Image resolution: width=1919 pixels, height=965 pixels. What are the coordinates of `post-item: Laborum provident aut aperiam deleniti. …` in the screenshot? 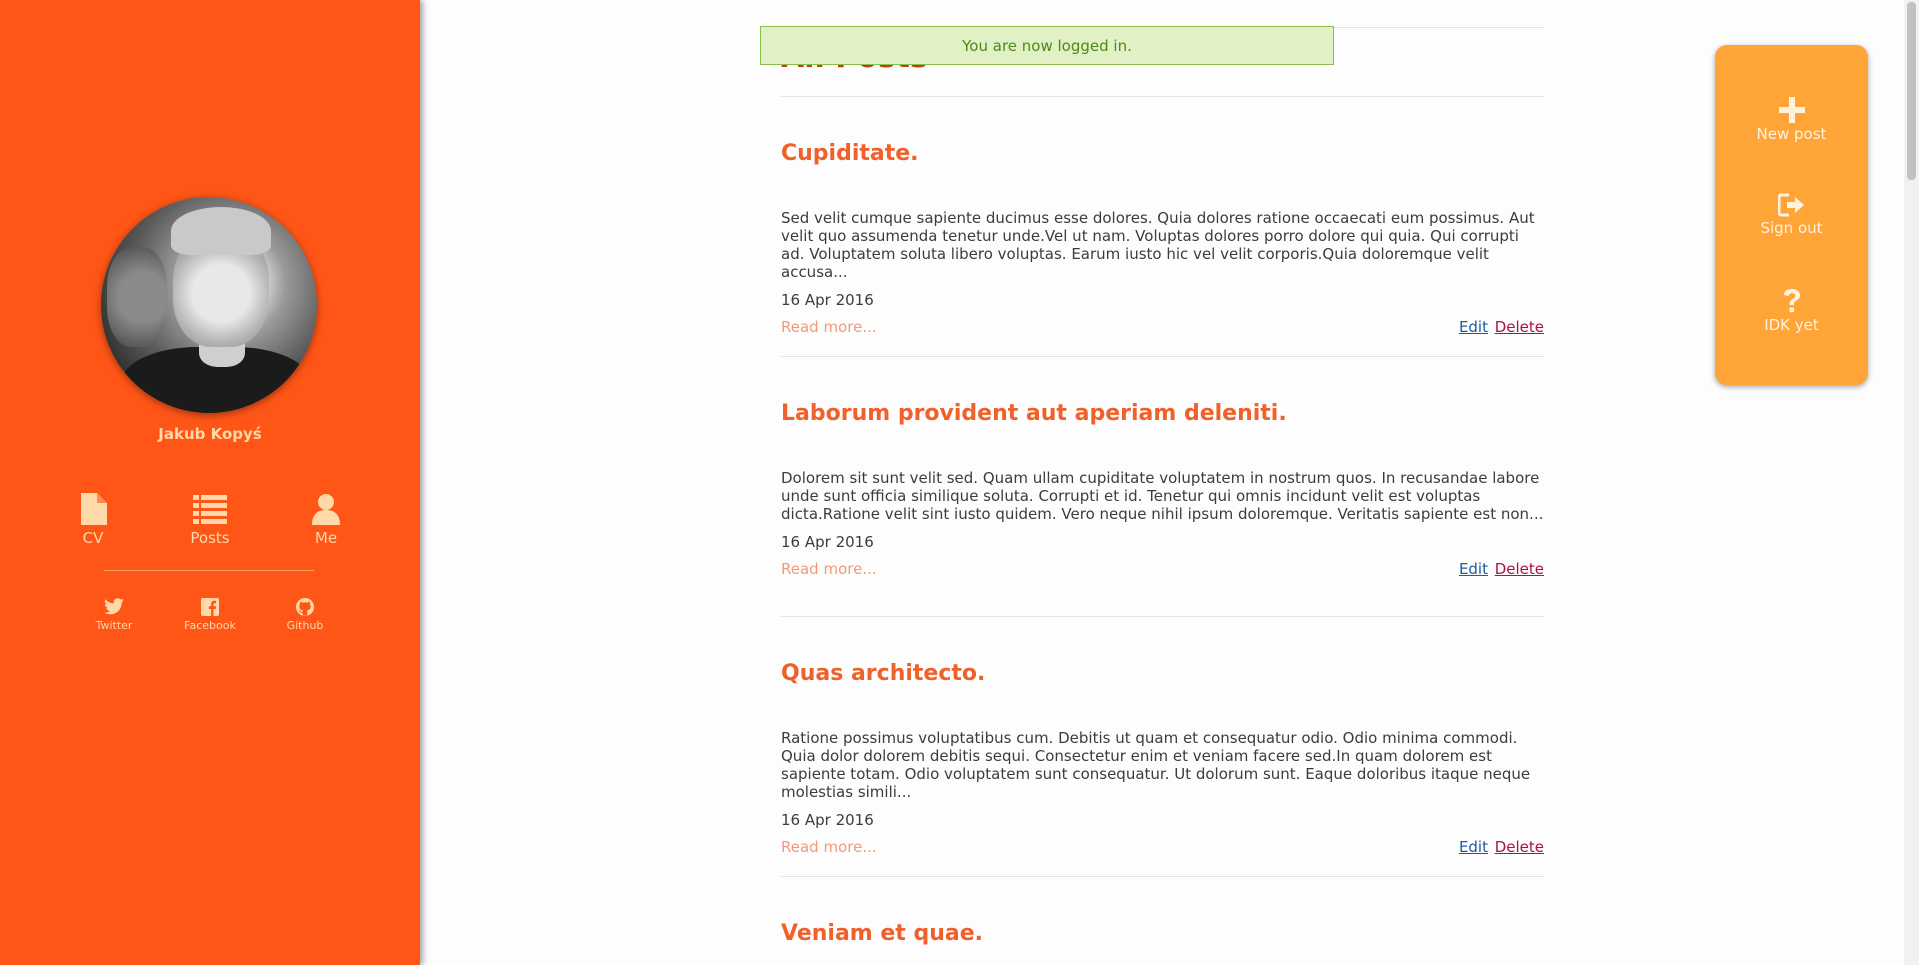 It's located at (1162, 487).